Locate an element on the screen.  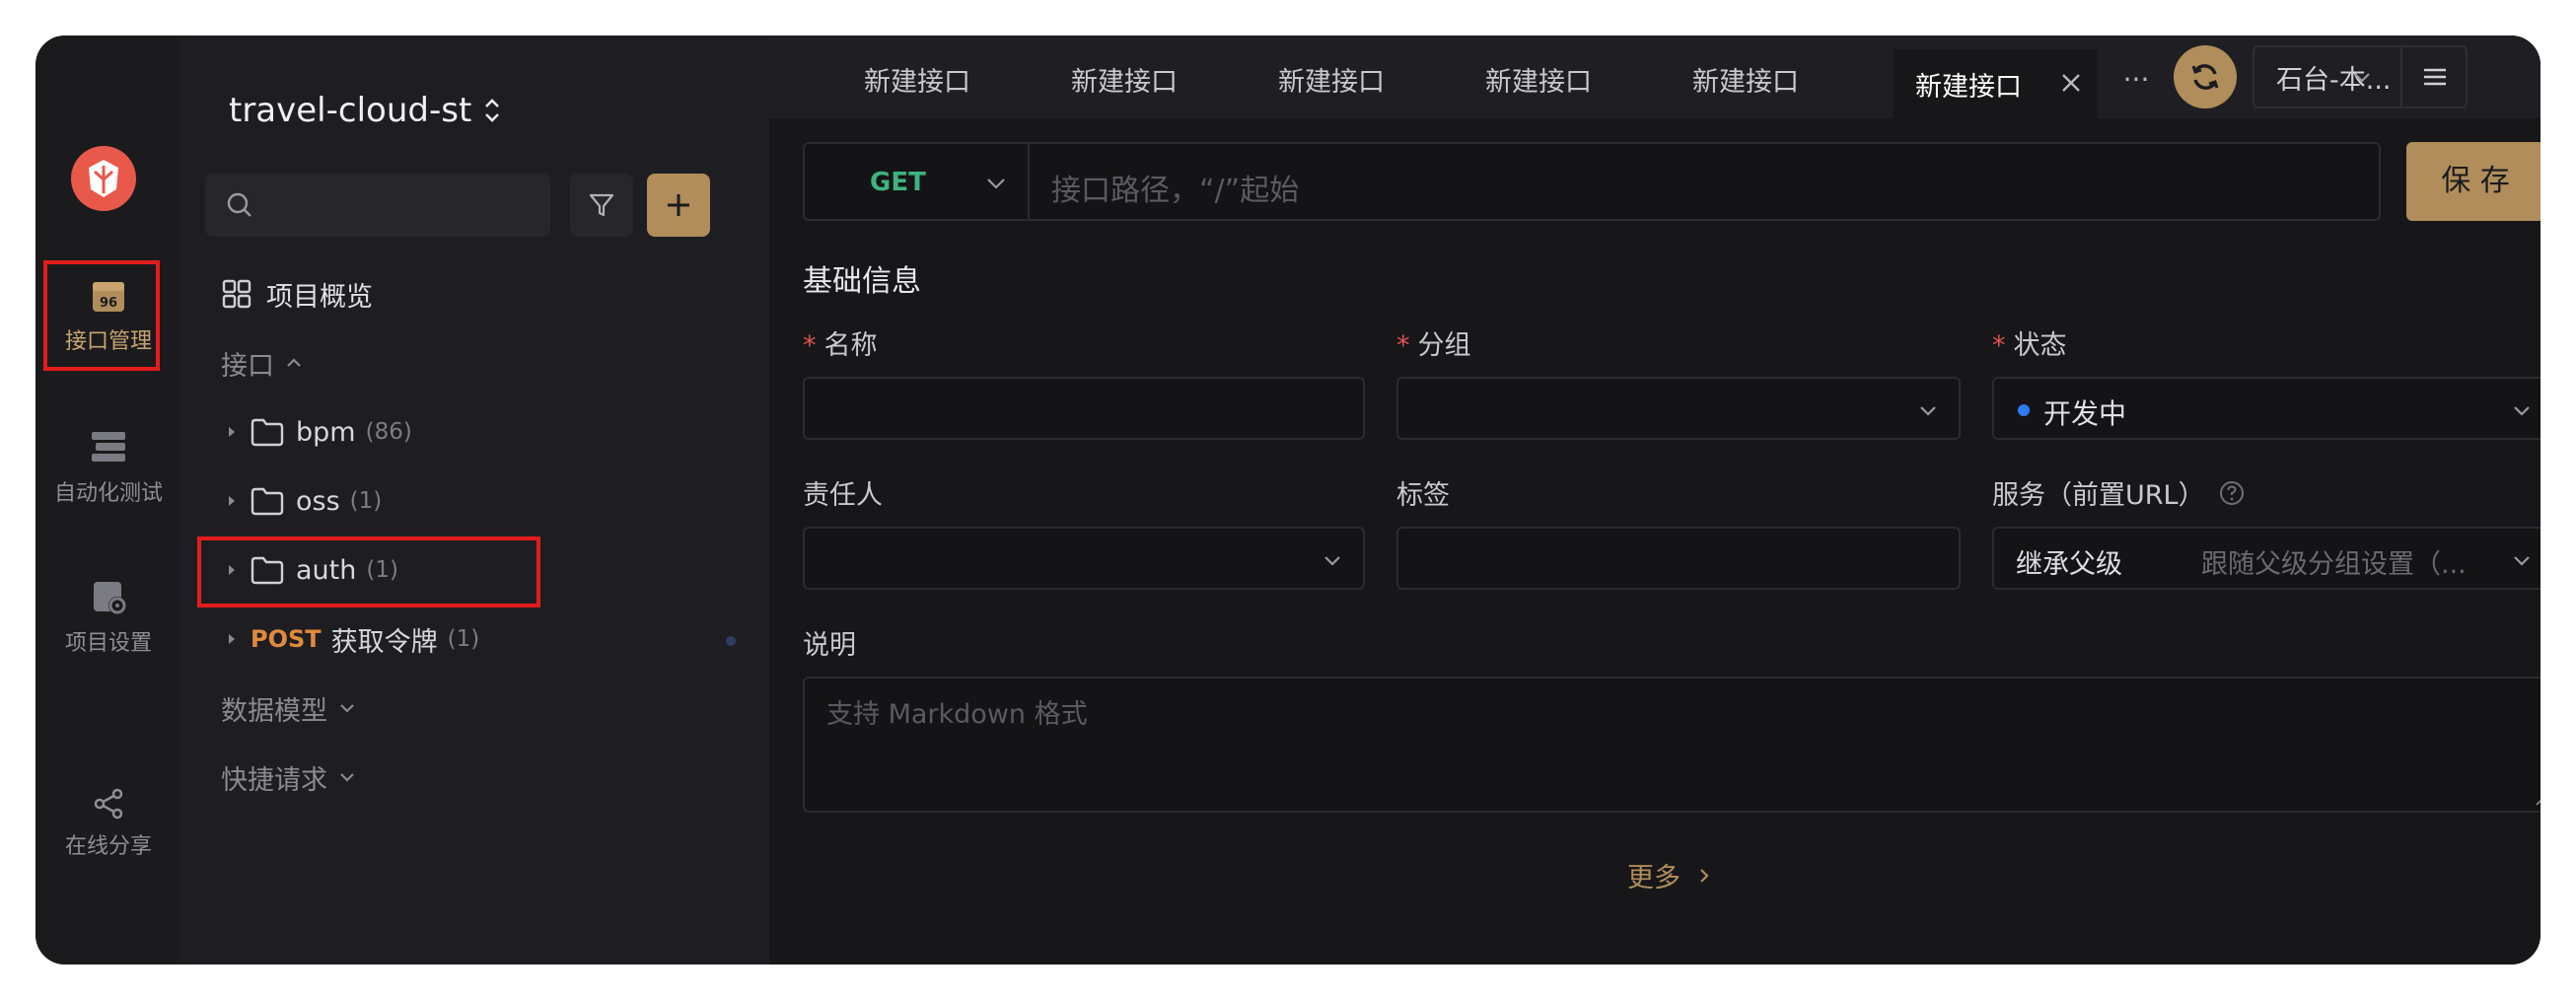
folder-name: oss is located at coordinates (318, 501).